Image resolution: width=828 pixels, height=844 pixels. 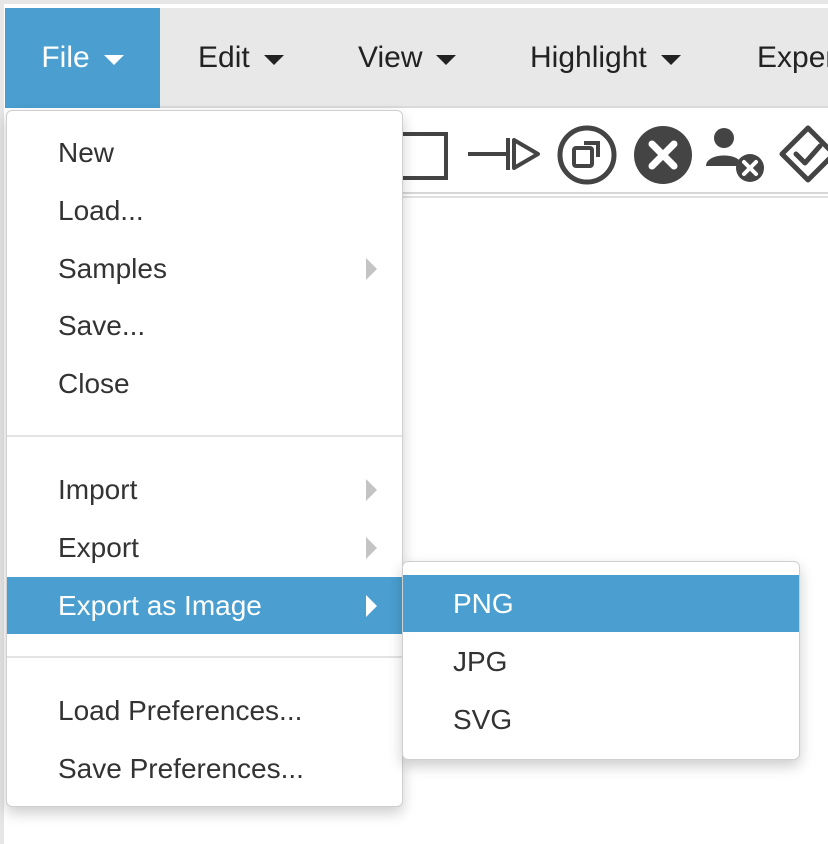 I want to click on menu-item-close-label: Close, so click(x=94, y=383).